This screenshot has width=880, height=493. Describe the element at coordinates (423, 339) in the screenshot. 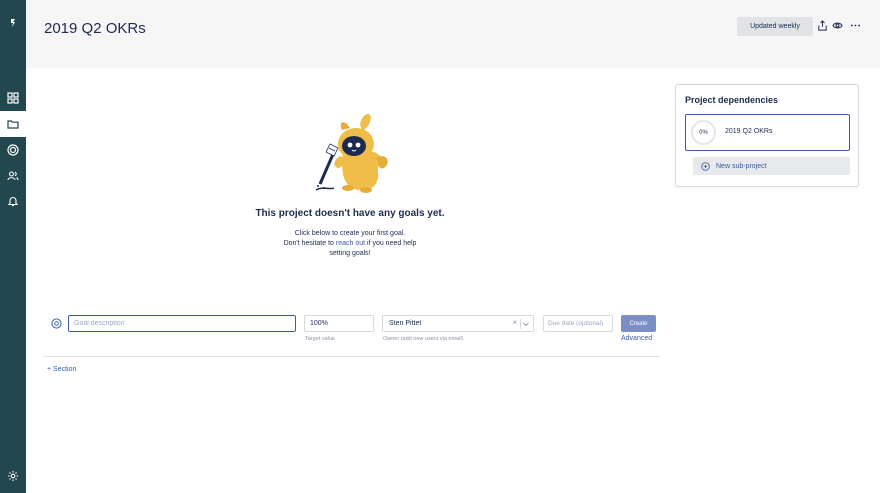

I see `owner-hint: Owner (add new users via email)` at that location.